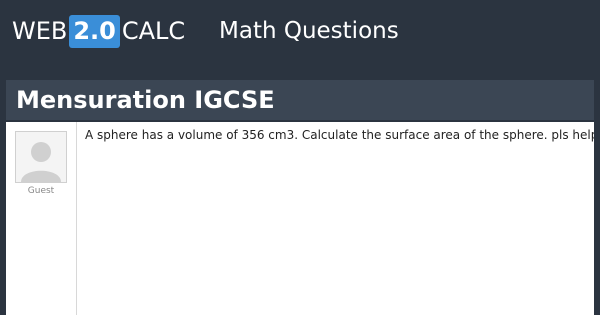 Image resolution: width=600 pixels, height=315 pixels. Describe the element at coordinates (300, 100) in the screenshot. I see `title-bar: Mensuration IGCSE` at that location.